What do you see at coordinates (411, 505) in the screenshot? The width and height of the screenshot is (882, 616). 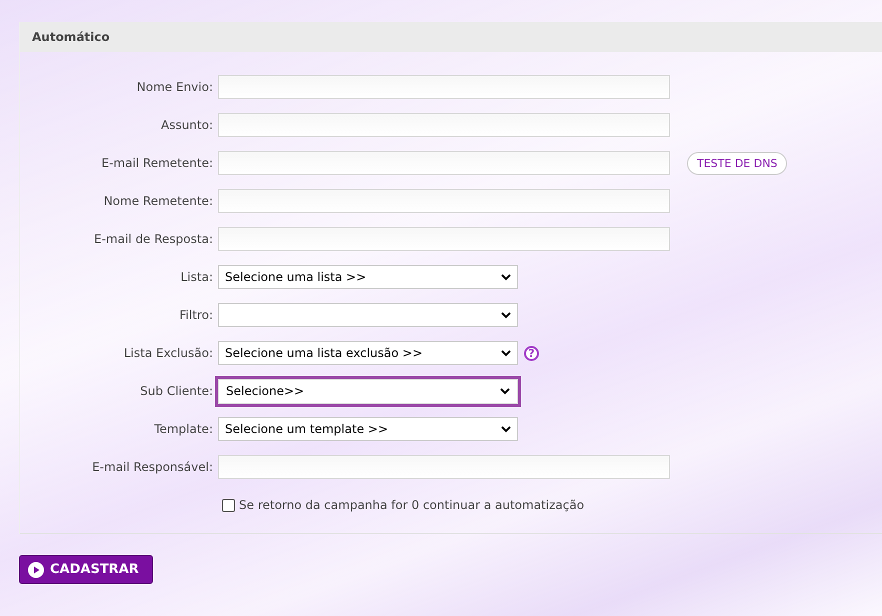 I see `checkbox-label: Se retorno da campanha for 0 continuar a automatização` at bounding box center [411, 505].